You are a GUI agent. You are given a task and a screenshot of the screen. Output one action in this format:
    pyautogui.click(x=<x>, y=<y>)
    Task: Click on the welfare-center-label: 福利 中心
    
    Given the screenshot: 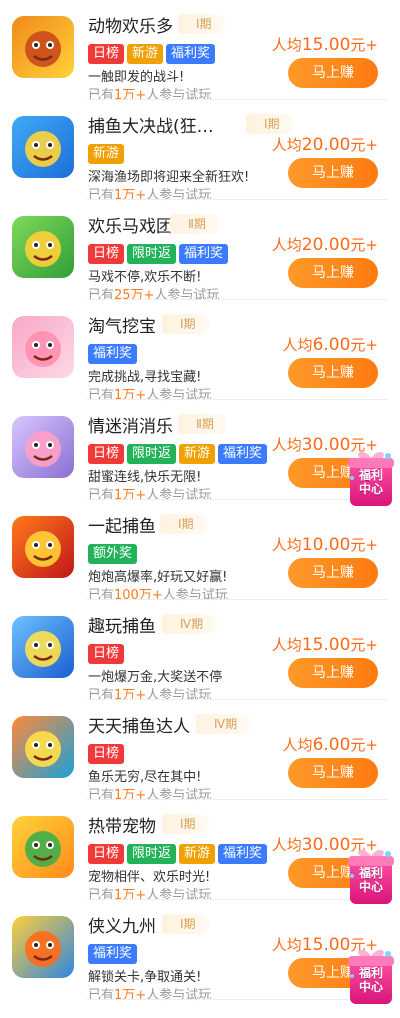 What is the action you would take?
    pyautogui.click(x=371, y=980)
    